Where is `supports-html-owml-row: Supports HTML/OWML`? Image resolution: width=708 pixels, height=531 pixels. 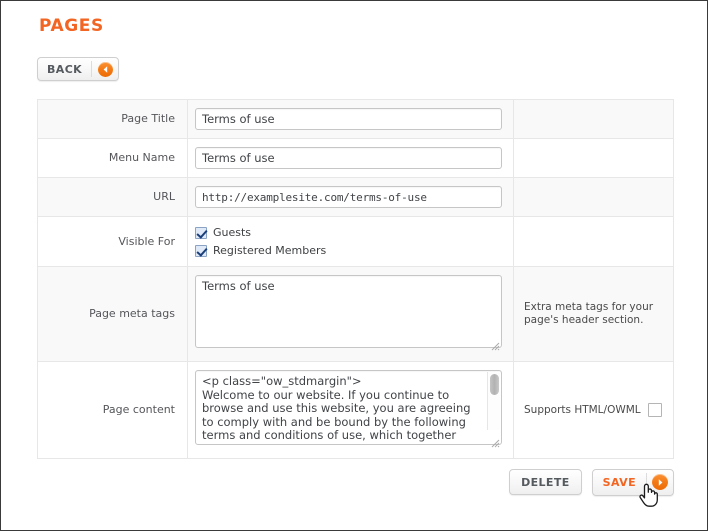
supports-html-owml-row: Supports HTML/OWML is located at coordinates (593, 410).